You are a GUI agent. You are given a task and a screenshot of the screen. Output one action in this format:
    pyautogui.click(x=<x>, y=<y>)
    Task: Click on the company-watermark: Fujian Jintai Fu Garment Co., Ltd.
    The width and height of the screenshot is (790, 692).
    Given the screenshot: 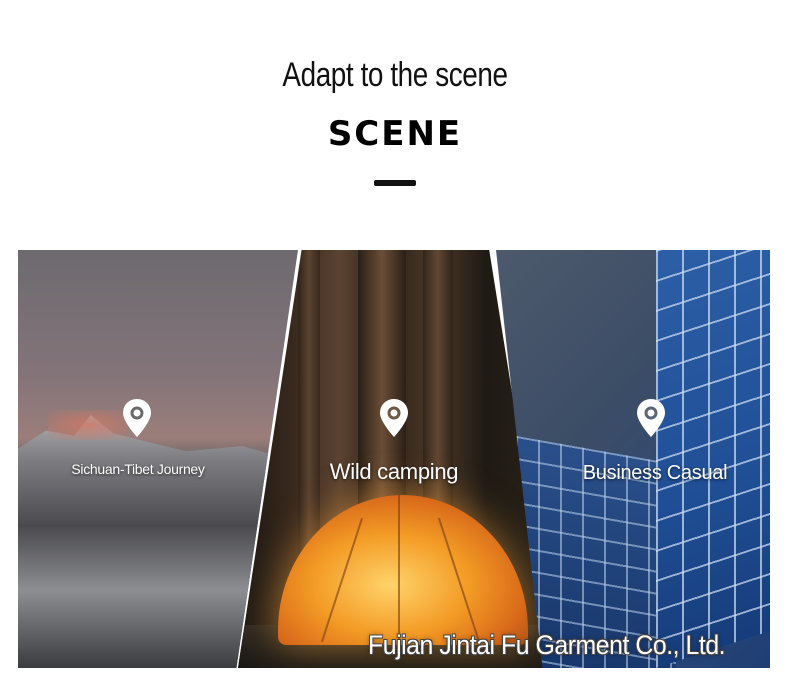 What is the action you would take?
    pyautogui.click(x=547, y=645)
    